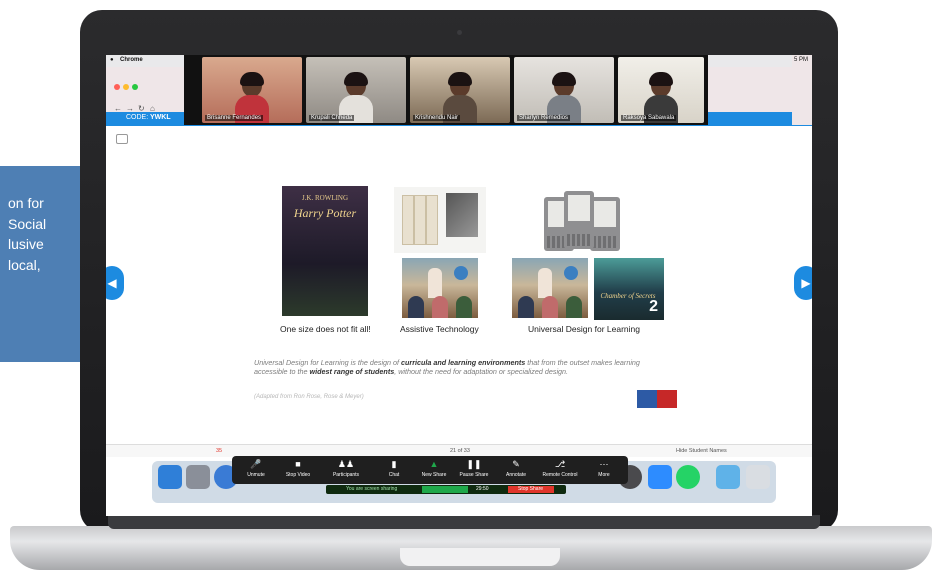  What do you see at coordinates (802, 90) in the screenshot?
I see `menu-bar-clock: 5 PM` at bounding box center [802, 90].